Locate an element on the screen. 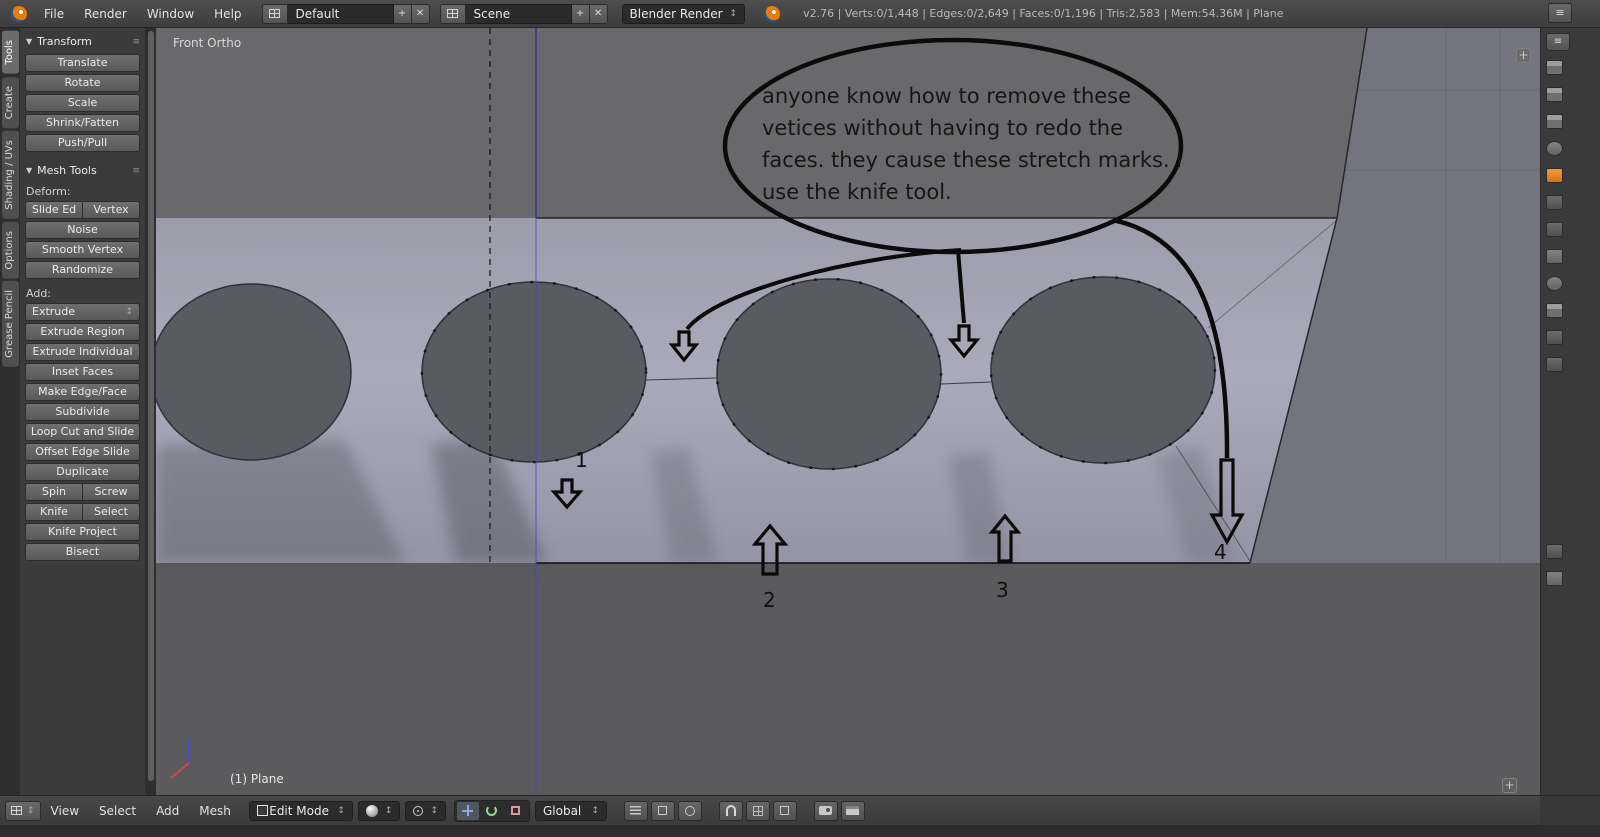 The height and width of the screenshot is (837, 1600). properties-tab-modifiers-icon is located at coordinates (1554, 229).